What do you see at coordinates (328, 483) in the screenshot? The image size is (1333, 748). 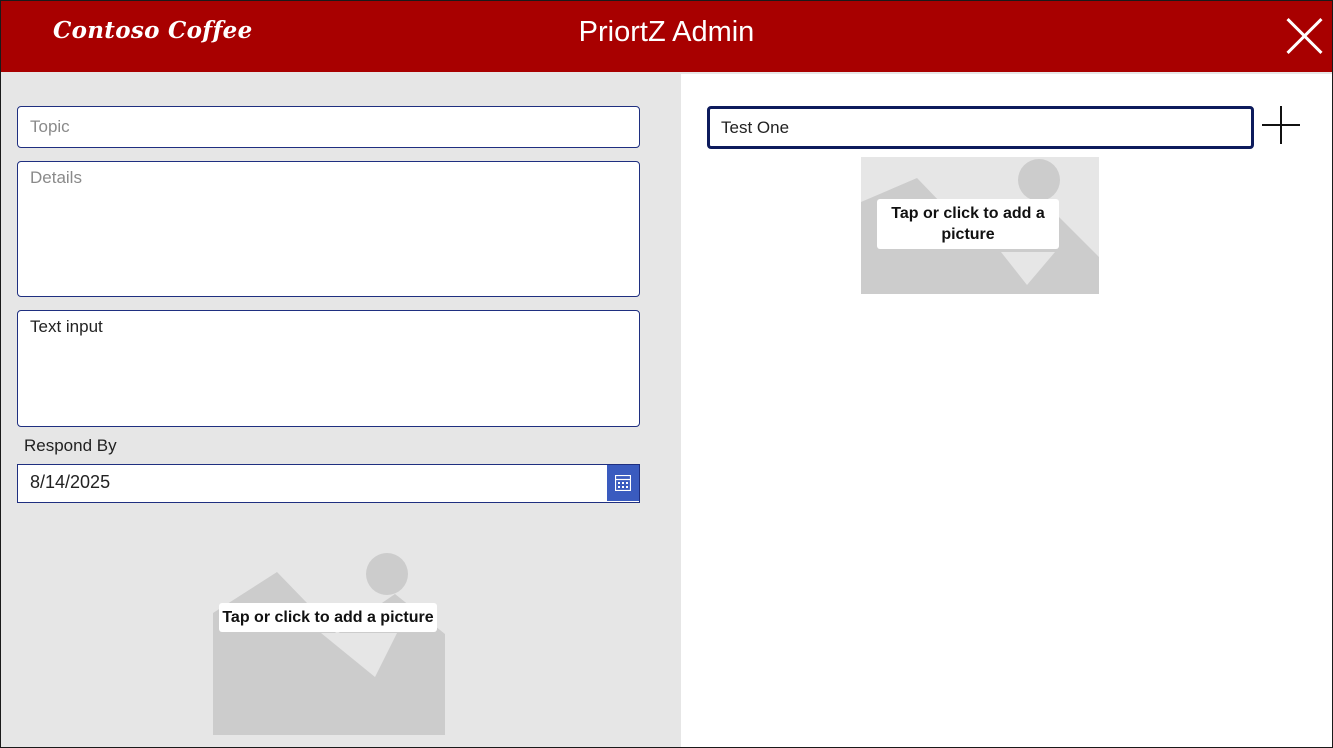 I see `respond-by-date-picker: 8/14/2025` at bounding box center [328, 483].